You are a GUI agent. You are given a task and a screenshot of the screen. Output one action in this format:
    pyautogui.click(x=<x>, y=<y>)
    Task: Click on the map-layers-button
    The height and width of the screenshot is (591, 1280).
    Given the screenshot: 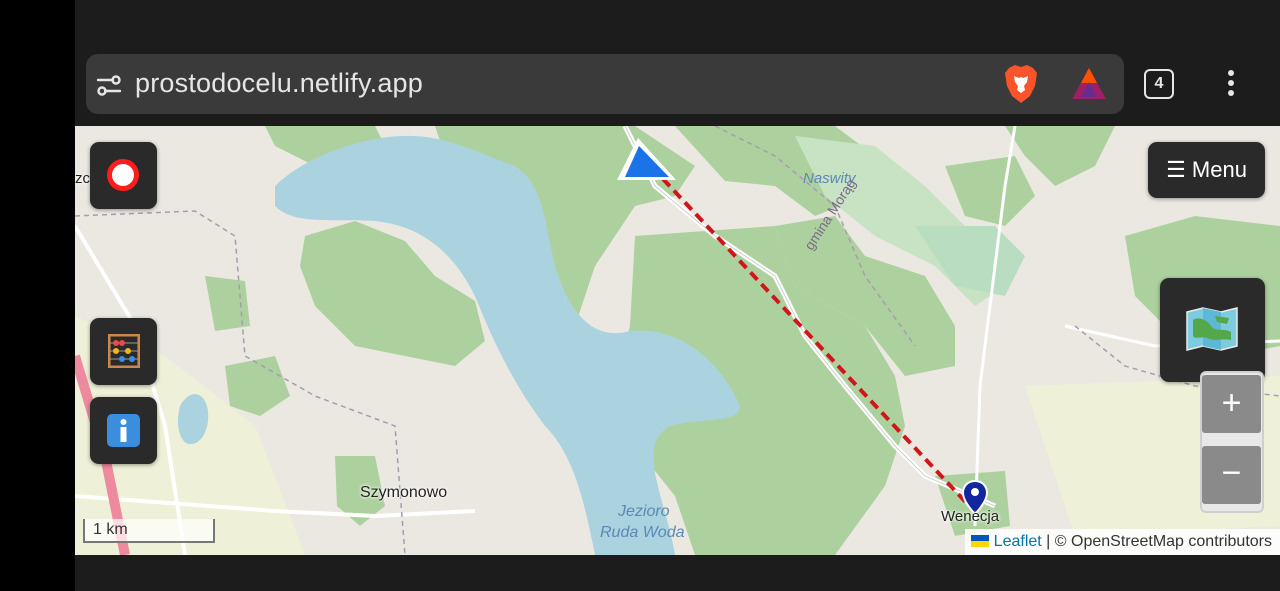 What is the action you would take?
    pyautogui.click(x=1212, y=330)
    